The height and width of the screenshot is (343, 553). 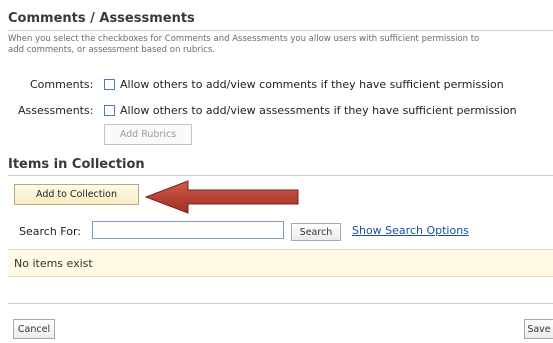 I want to click on footer-divider, so click(x=280, y=303).